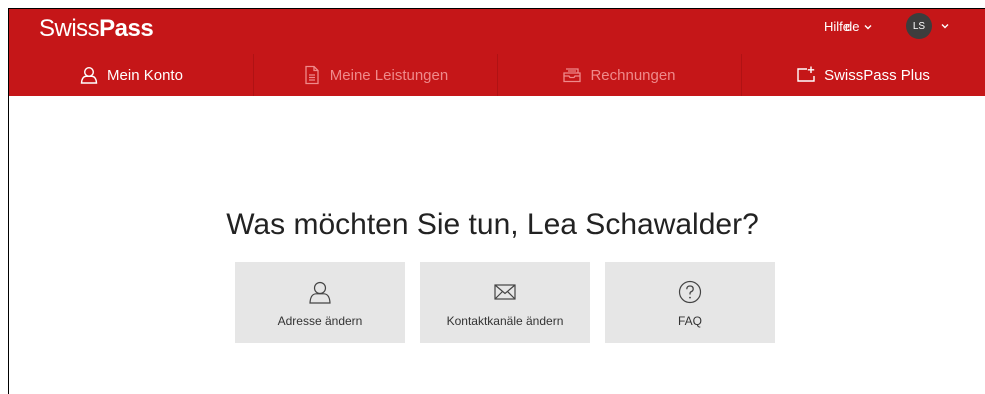 This screenshot has height=394, width=985. Describe the element at coordinates (8, 201) in the screenshot. I see `window-border-left` at that location.